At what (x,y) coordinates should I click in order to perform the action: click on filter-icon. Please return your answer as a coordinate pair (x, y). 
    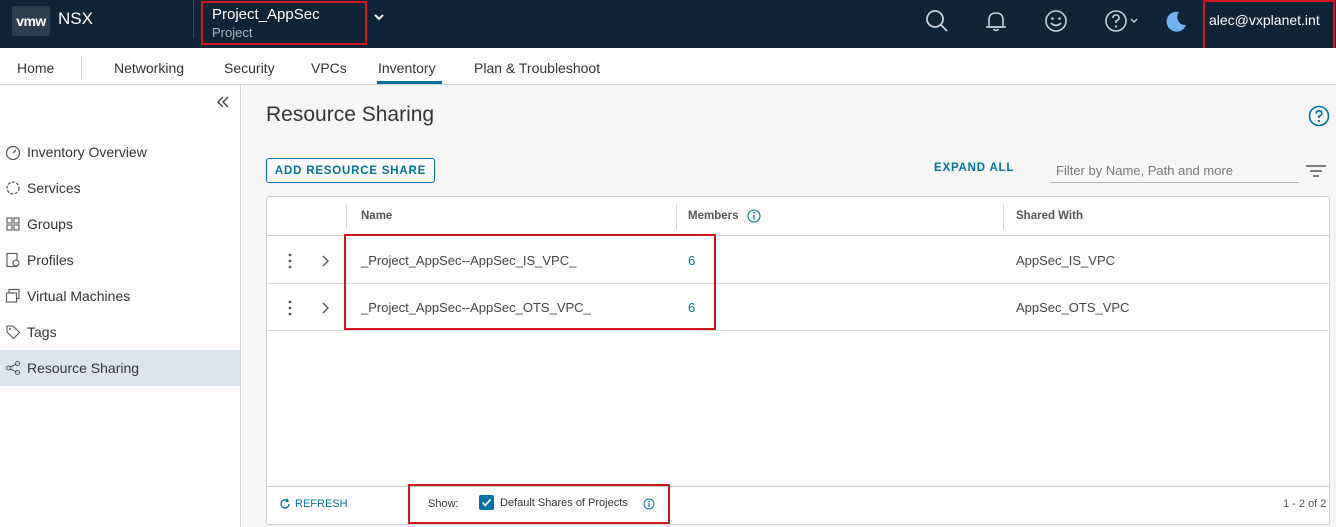
    Looking at the image, I should click on (1316, 171).